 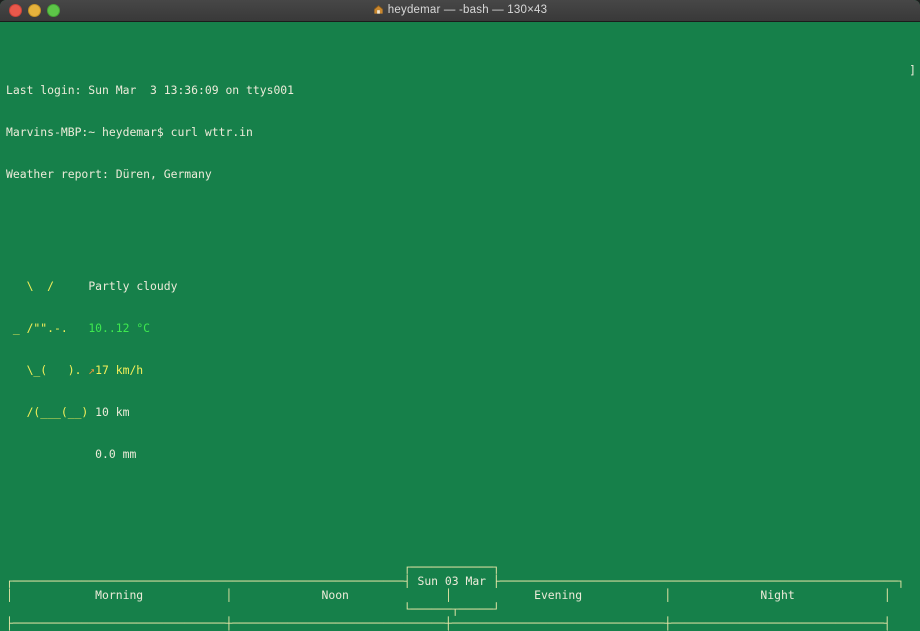 I want to click on current-conditions-line-4: /(___(__) 10 km, so click(x=68, y=412).